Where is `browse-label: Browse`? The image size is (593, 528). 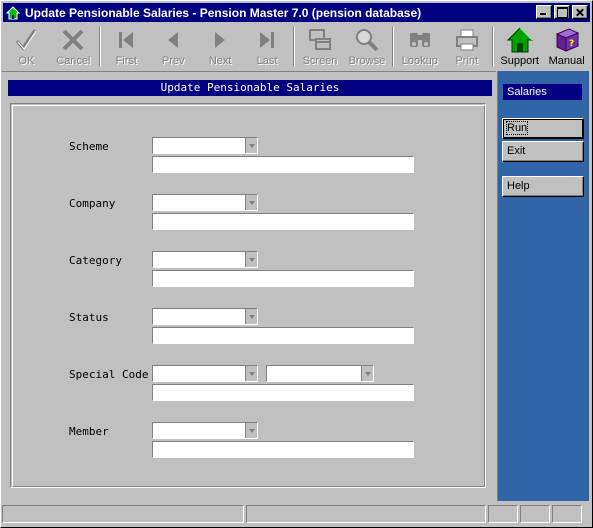
browse-label: Browse is located at coordinates (367, 61).